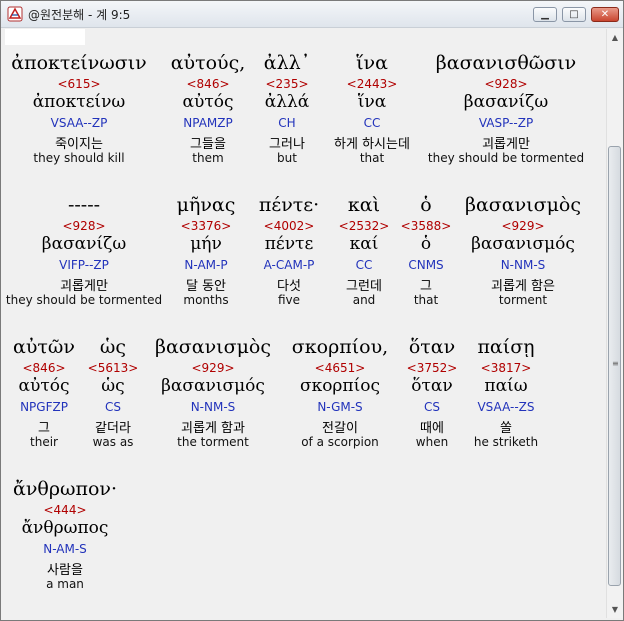 The height and width of the screenshot is (621, 624). I want to click on strong-number: <2443>, so click(372, 84).